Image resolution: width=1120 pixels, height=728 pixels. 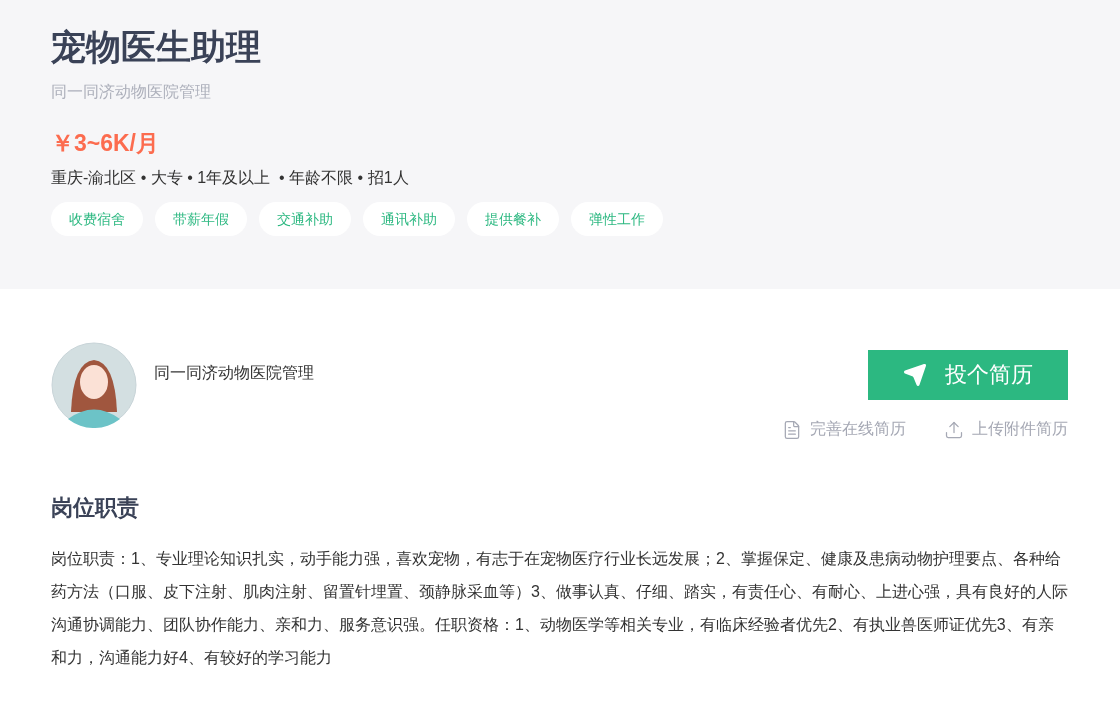 I want to click on job-description: 岗位职责：1、专业理论知识扎实，动手能力强，喜欢宠物，有志于在宠物医疗行业长远发展；2、掌握保定、健康及患病动物护理要点、各种给药方法（口服、皮下注射、肌肉注射、留置针埋置、颈静脉采血等）3、做事认真、仔细、踏实，有责任心、有耐心、上进心强，具有良好的人际沟通协调能力、团队协作能力、亲和力、服务意识强。任职资格：1、动物医学等相关专业，有临床经验者优先2、有执业兽医师证优先3、有亲和力，沟通能力好4、有较好的学习能力, so click(x=559, y=608).